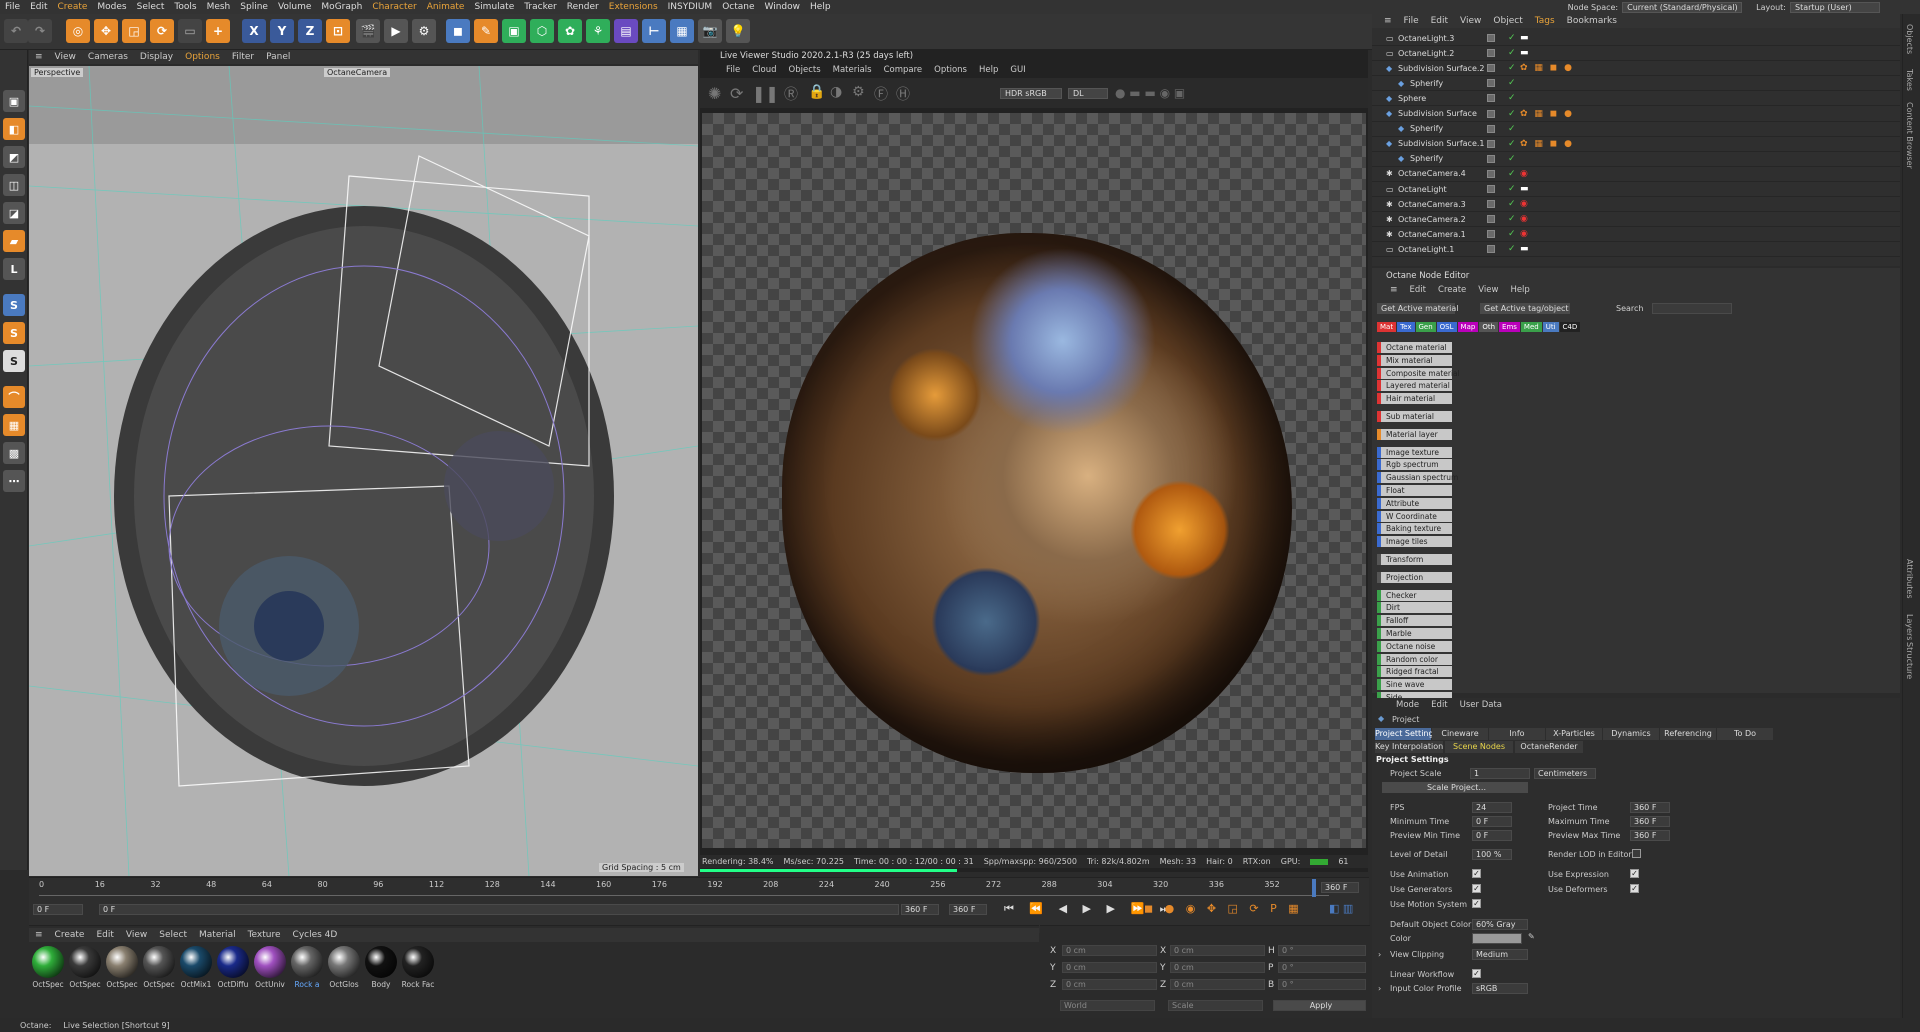 Image resolution: width=1920 pixels, height=1032 pixels. I want to click on axis-x-button: X, so click(254, 31).